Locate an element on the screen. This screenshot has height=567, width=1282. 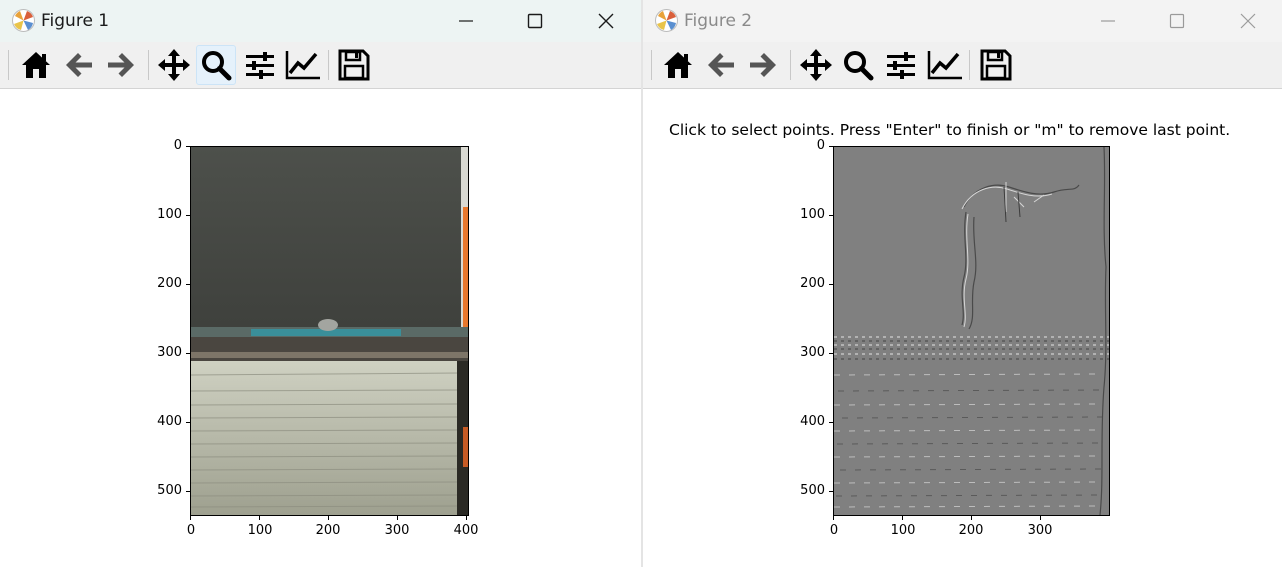
edge-image-axes is located at coordinates (971, 331).